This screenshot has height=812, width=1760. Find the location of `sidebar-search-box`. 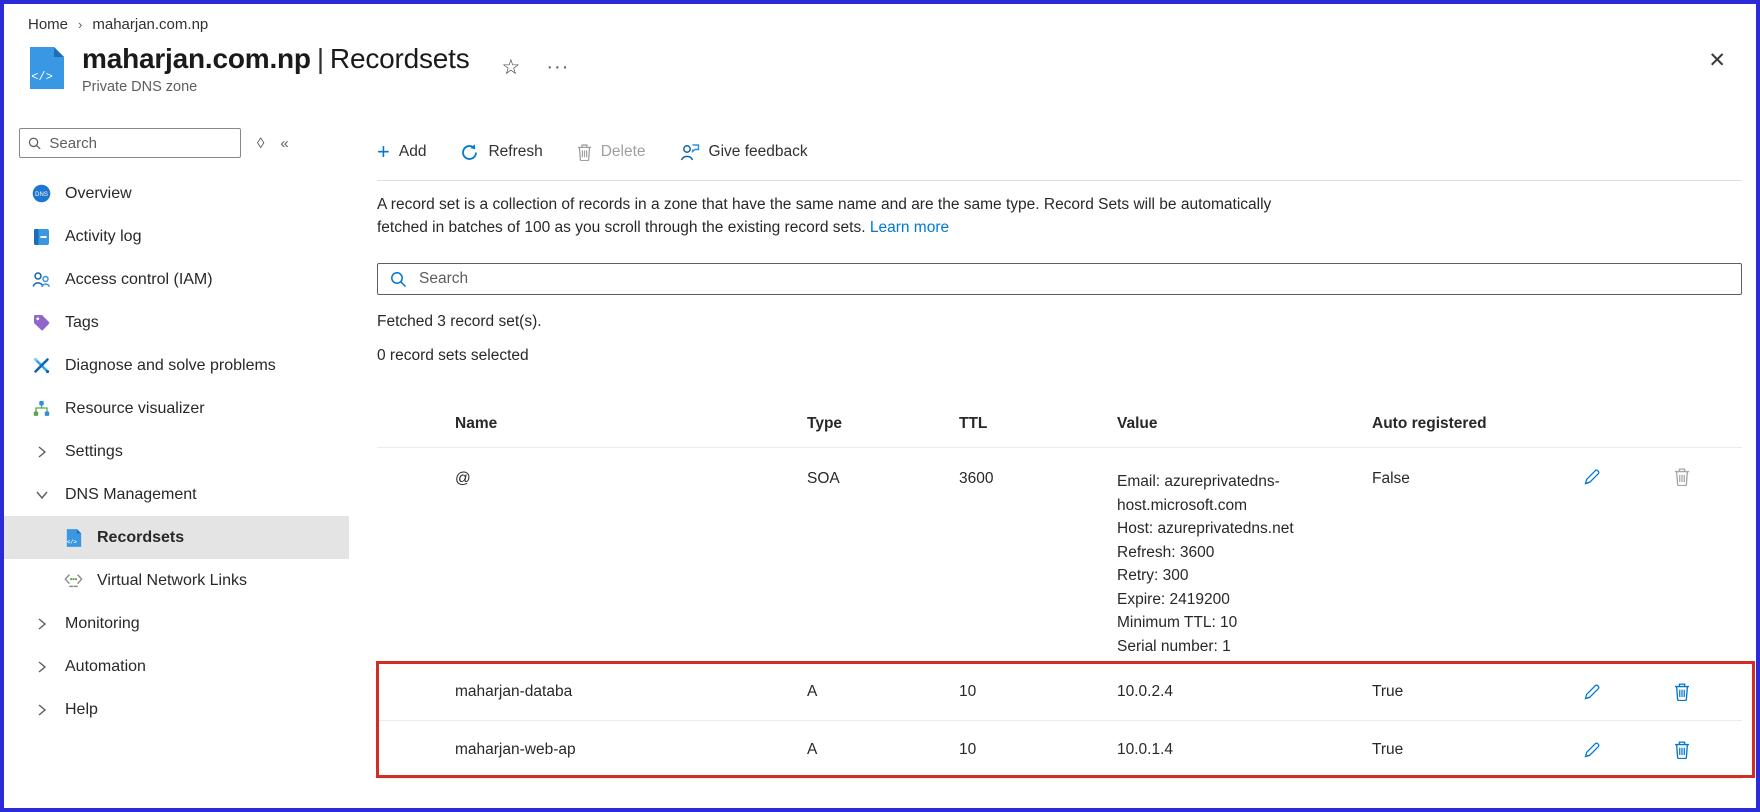

sidebar-search-box is located at coordinates (130, 143).